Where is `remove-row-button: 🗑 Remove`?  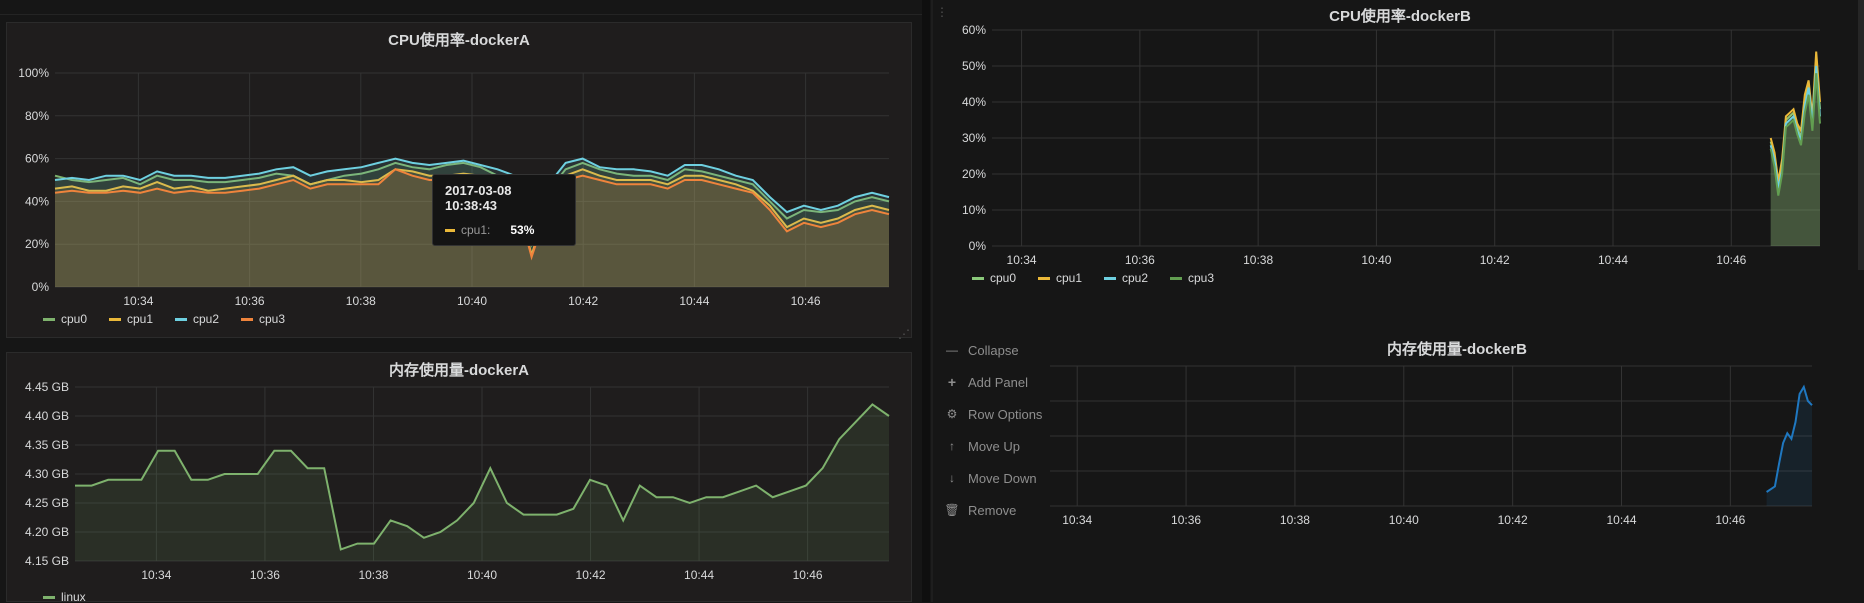
remove-row-button: 🗑 Remove is located at coordinates (997, 510).